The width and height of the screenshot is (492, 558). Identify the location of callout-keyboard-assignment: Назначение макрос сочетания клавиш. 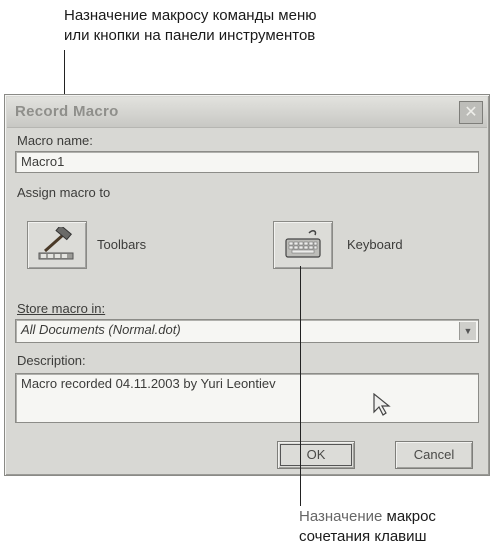
(367, 527).